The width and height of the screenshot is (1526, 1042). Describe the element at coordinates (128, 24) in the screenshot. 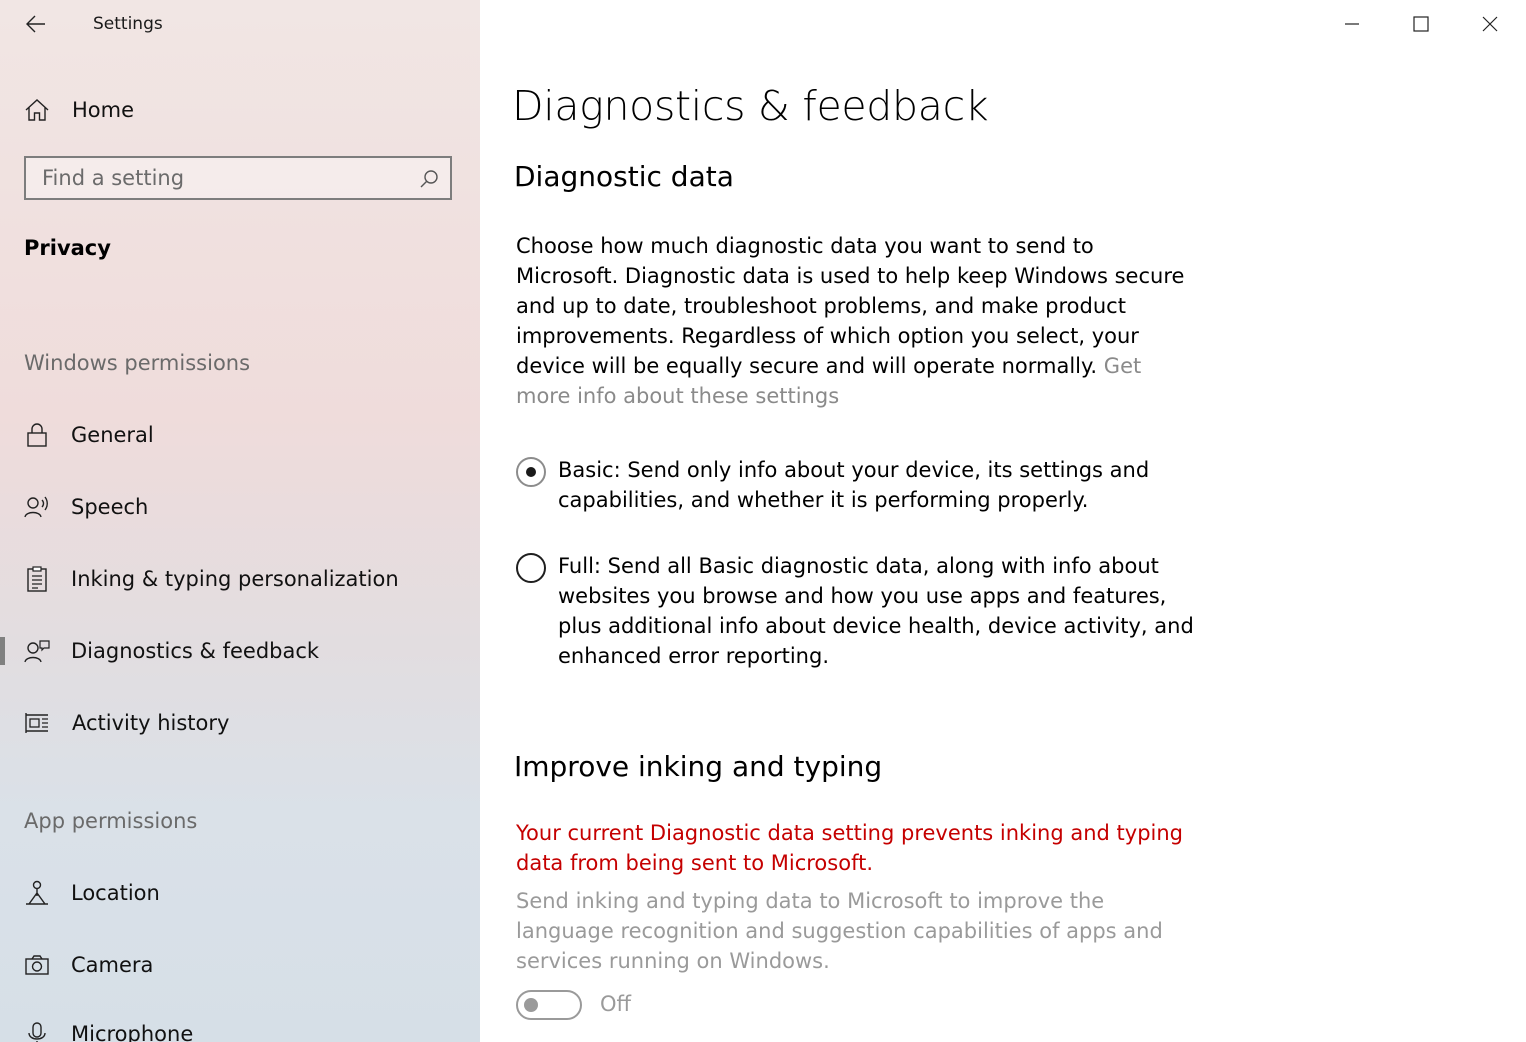

I see `app-title: Settings` at that location.